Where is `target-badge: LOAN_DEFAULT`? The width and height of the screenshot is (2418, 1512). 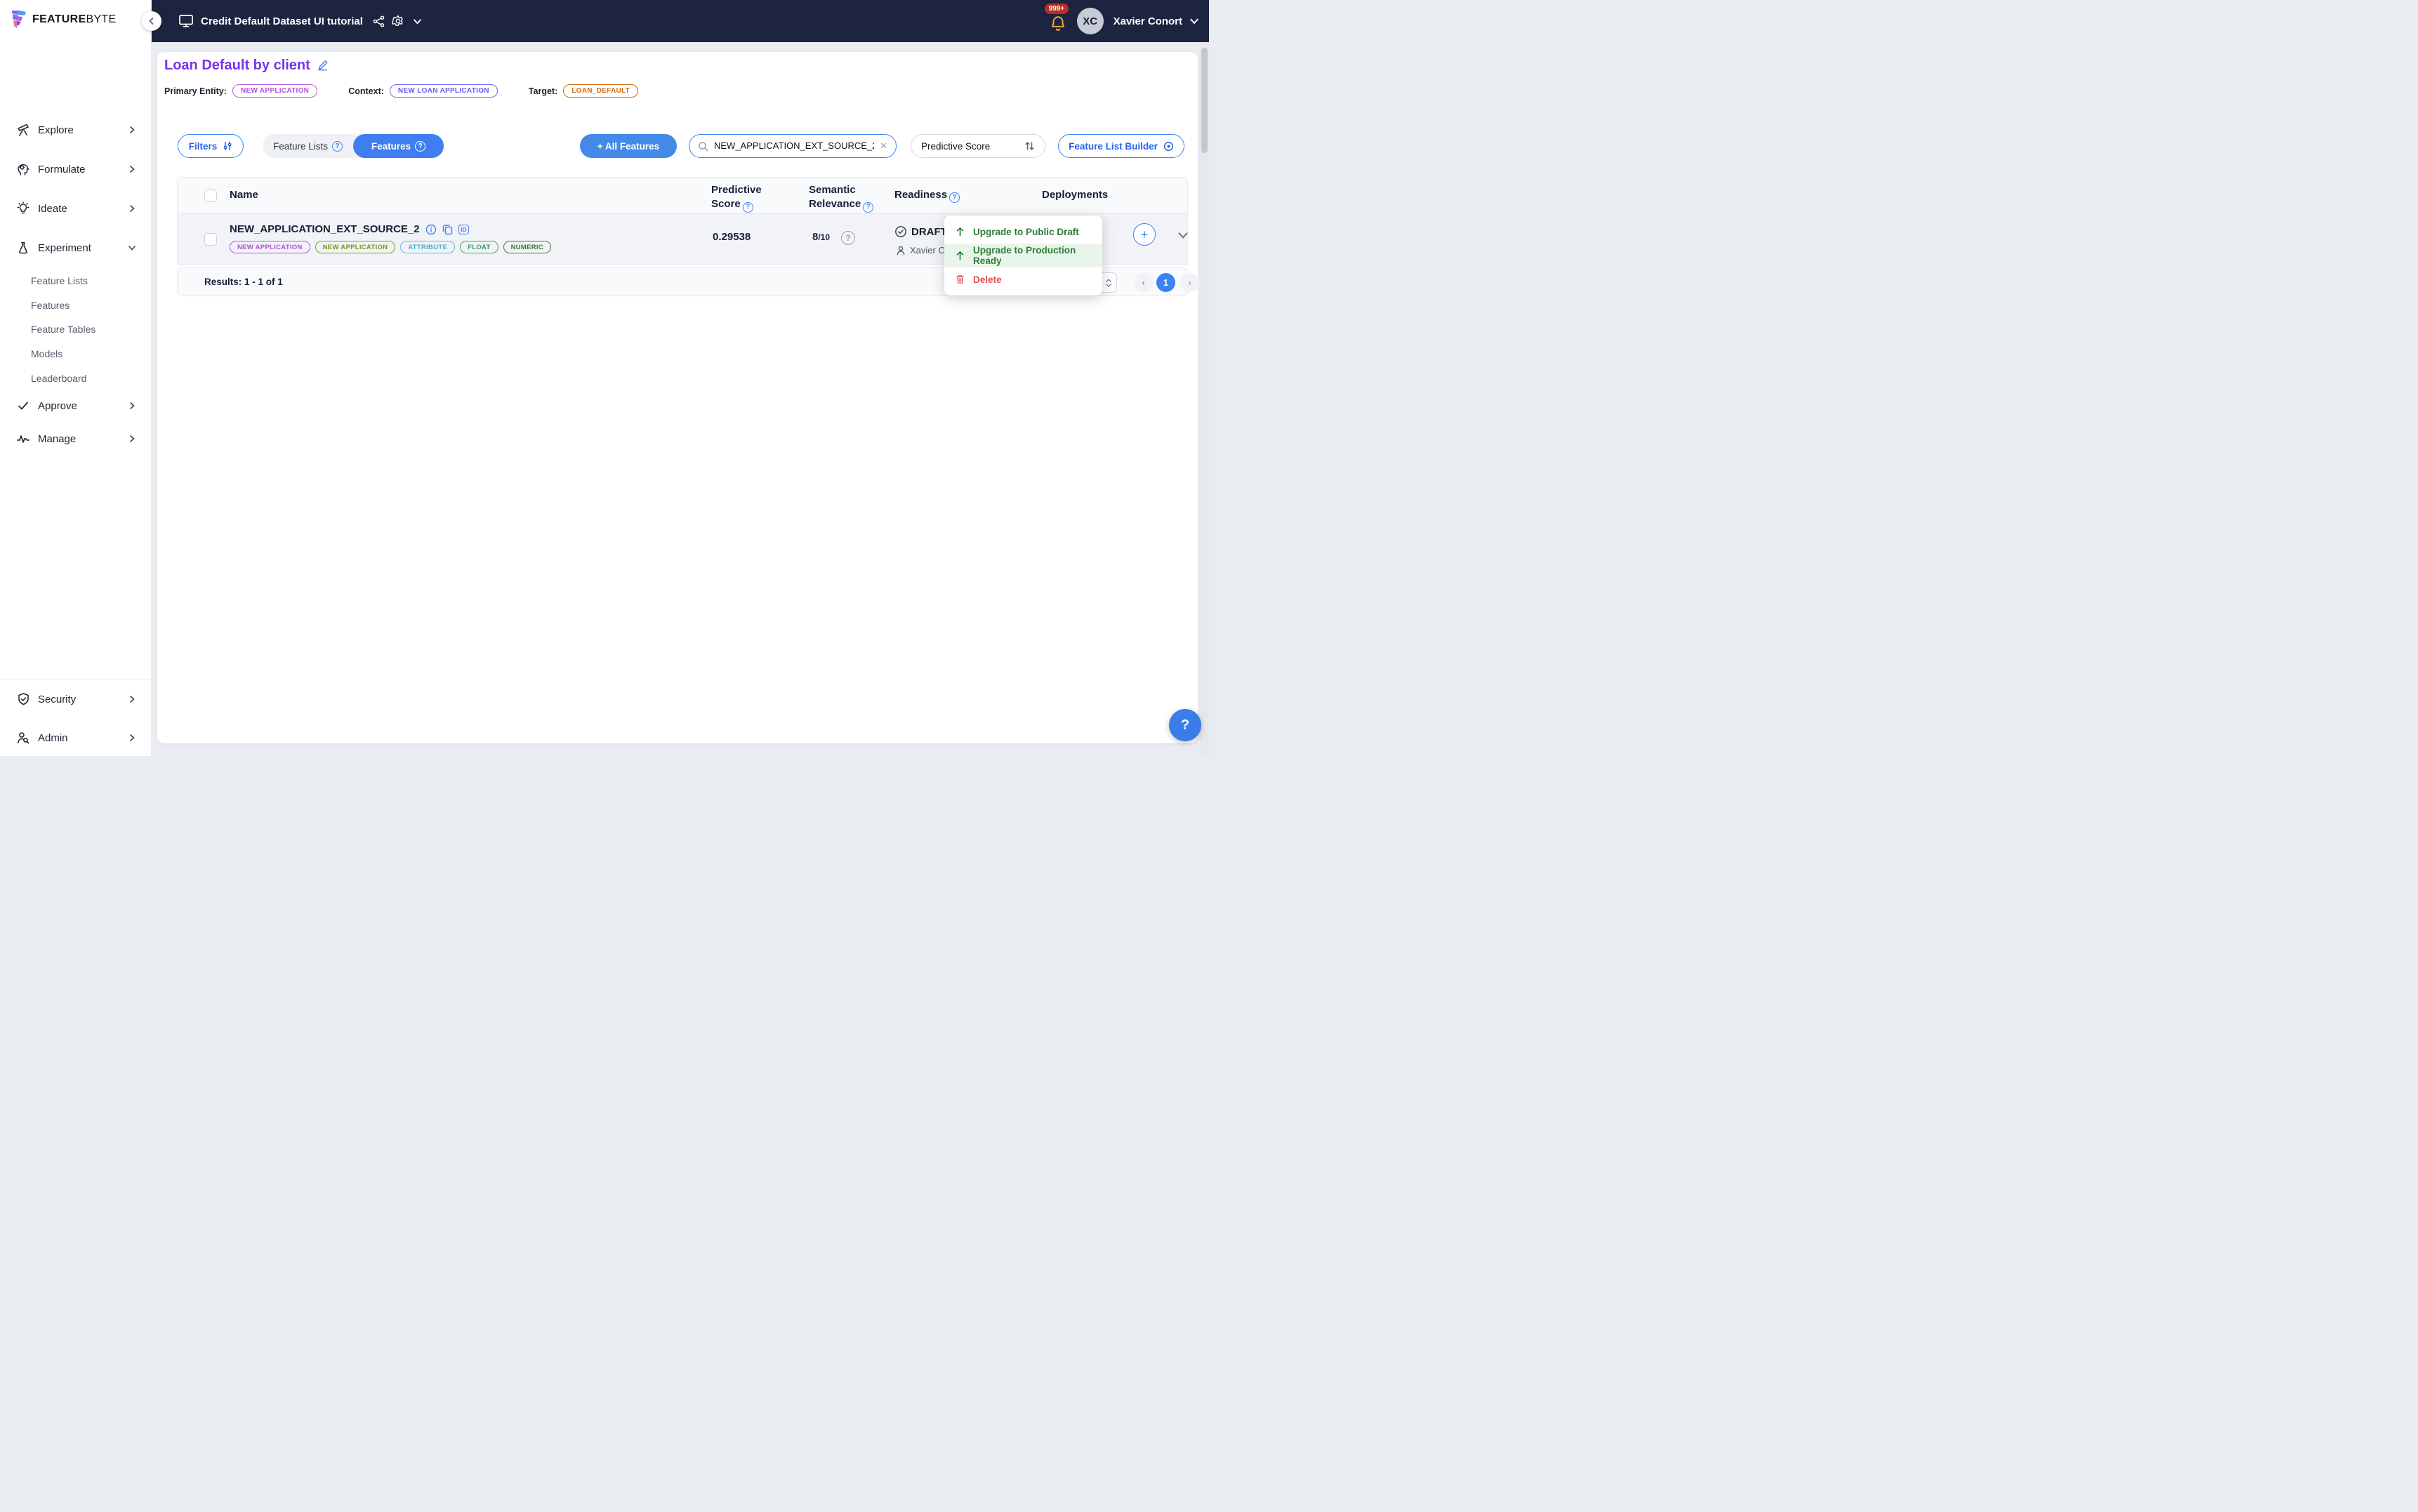
target-badge: LOAN_DEFAULT is located at coordinates (601, 91).